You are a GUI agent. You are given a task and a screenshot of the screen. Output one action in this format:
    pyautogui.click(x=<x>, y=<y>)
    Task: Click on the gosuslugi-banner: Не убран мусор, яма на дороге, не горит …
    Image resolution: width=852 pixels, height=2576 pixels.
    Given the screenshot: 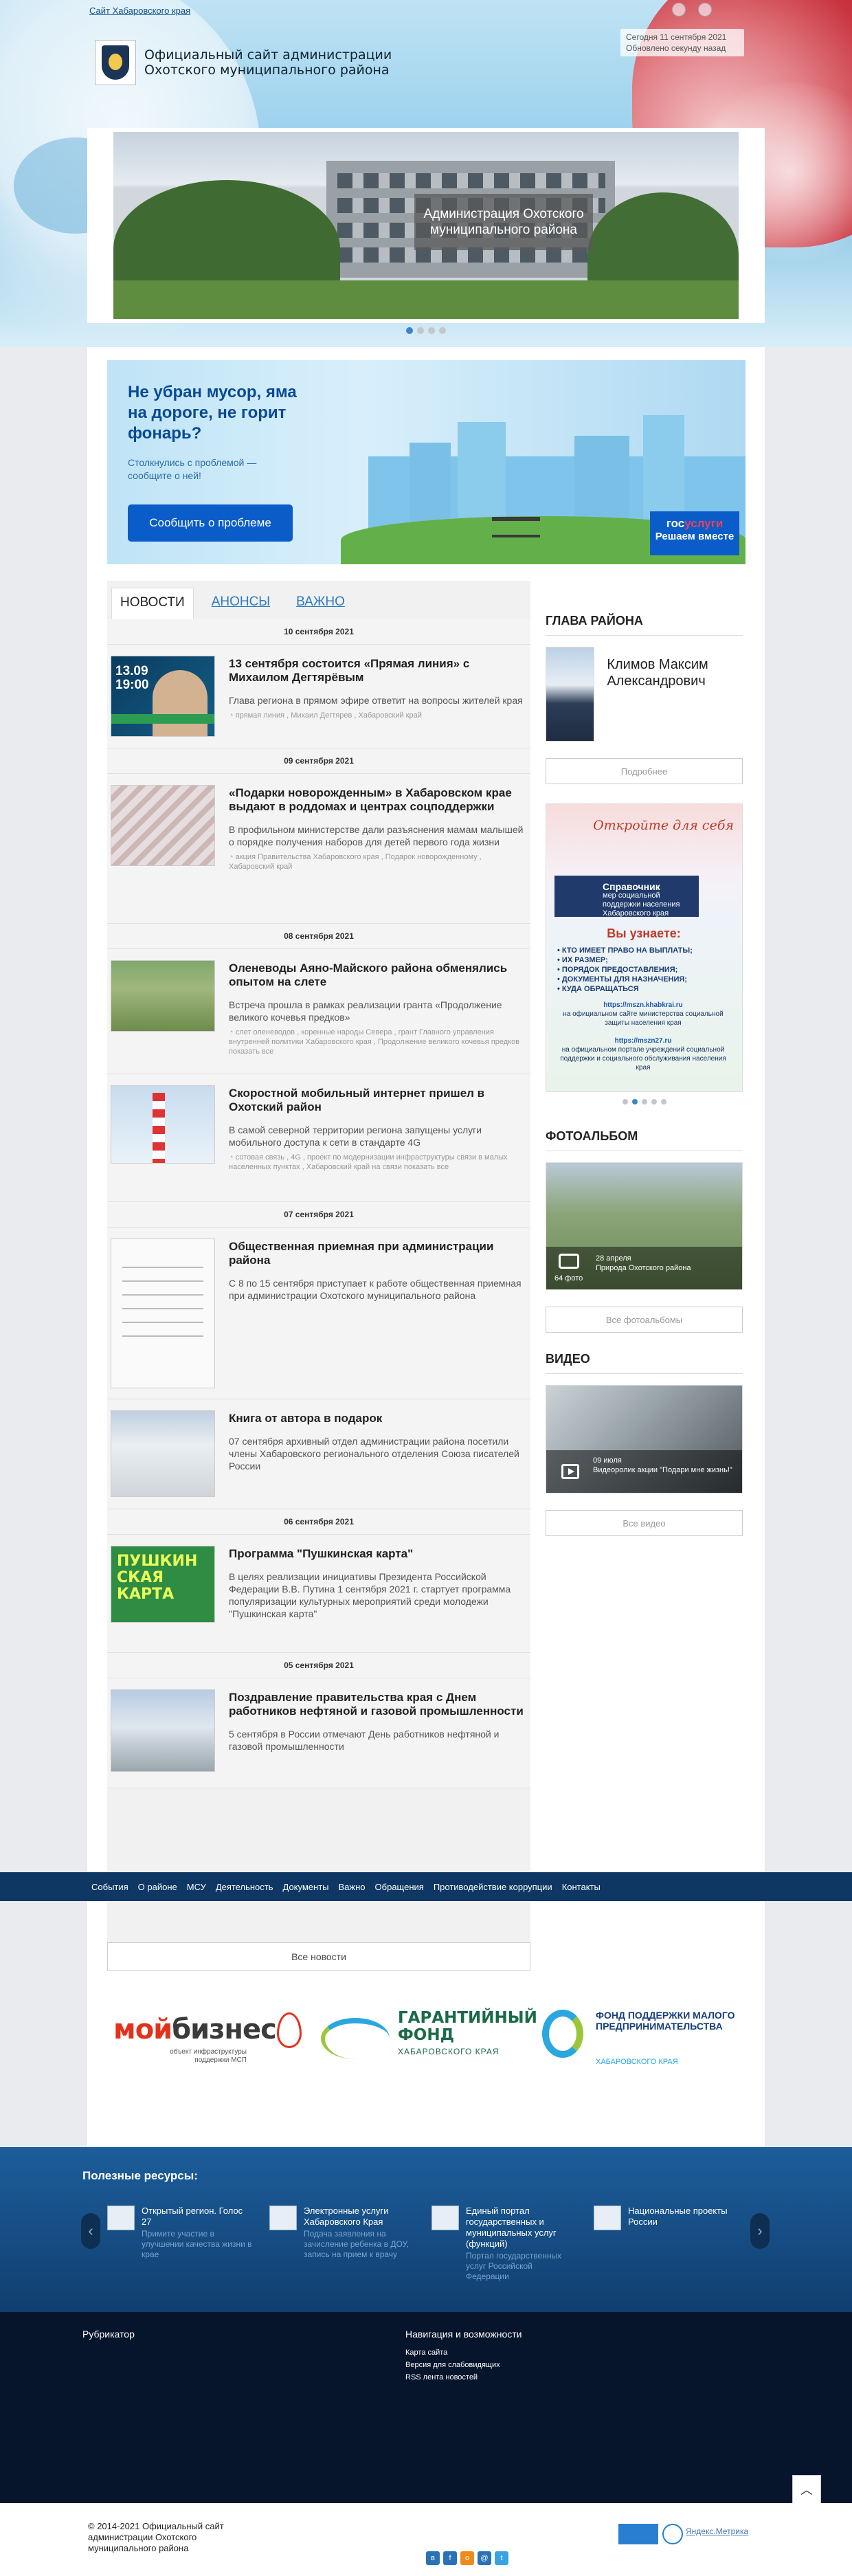 What is the action you would take?
    pyautogui.click(x=426, y=462)
    